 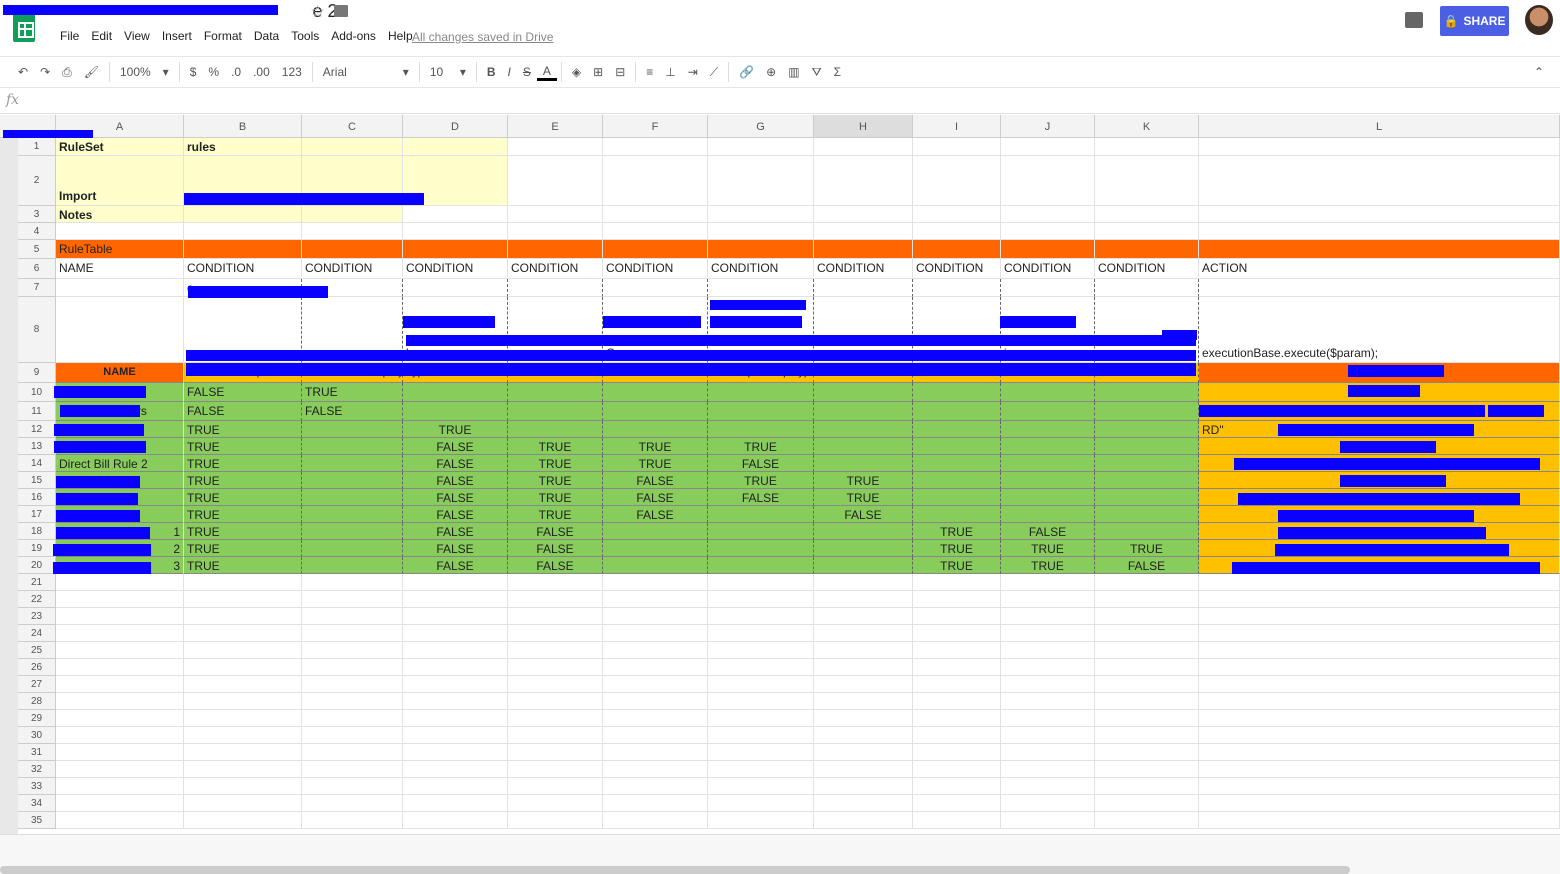 I want to click on column-header-L: L, so click(x=1379, y=126).